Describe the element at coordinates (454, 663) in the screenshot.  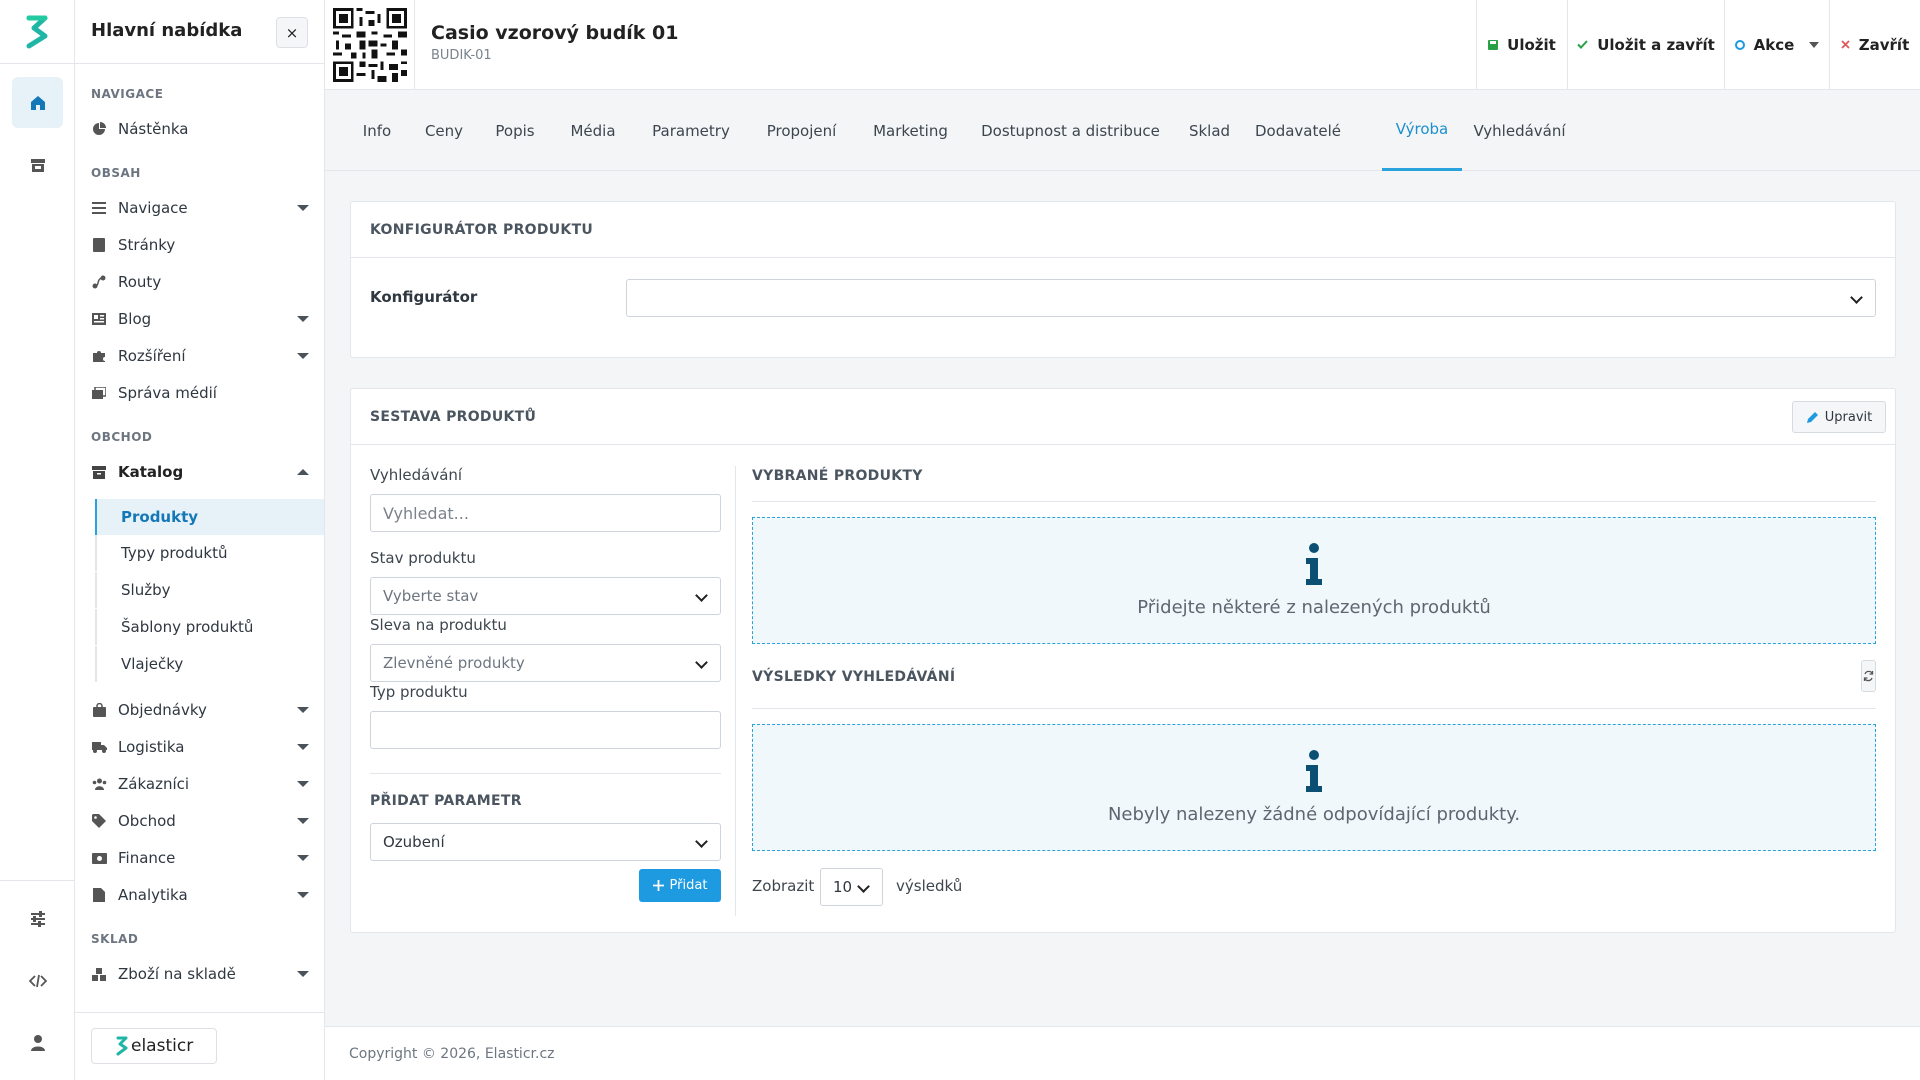
I see `discount-value: Zlevněné produkty` at that location.